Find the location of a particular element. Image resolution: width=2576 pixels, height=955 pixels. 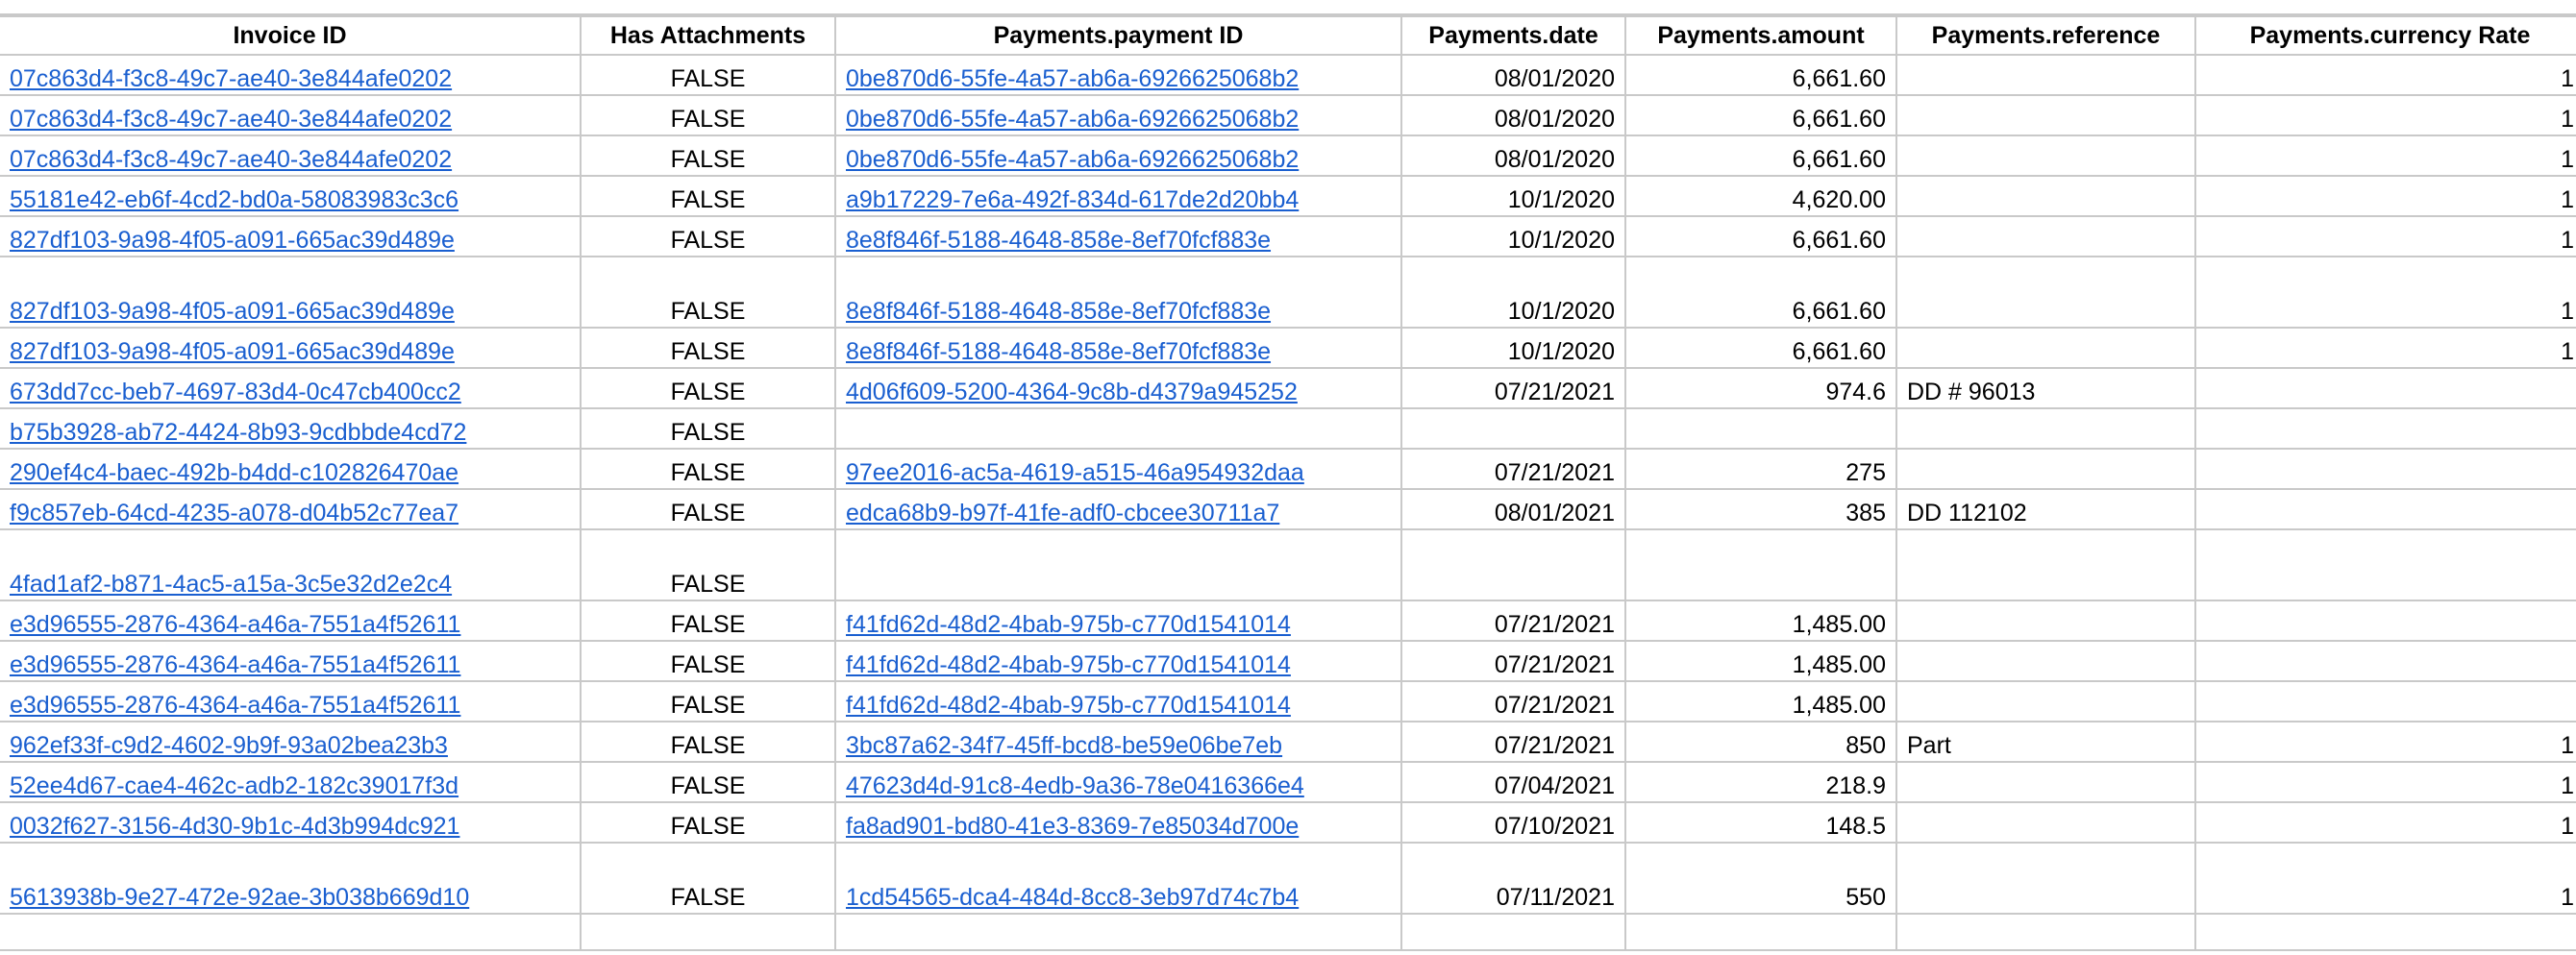

payment-id-link: 1cd54565-dca4-484d-8cc8-3eb97d74c7b4 is located at coordinates (1073, 897).